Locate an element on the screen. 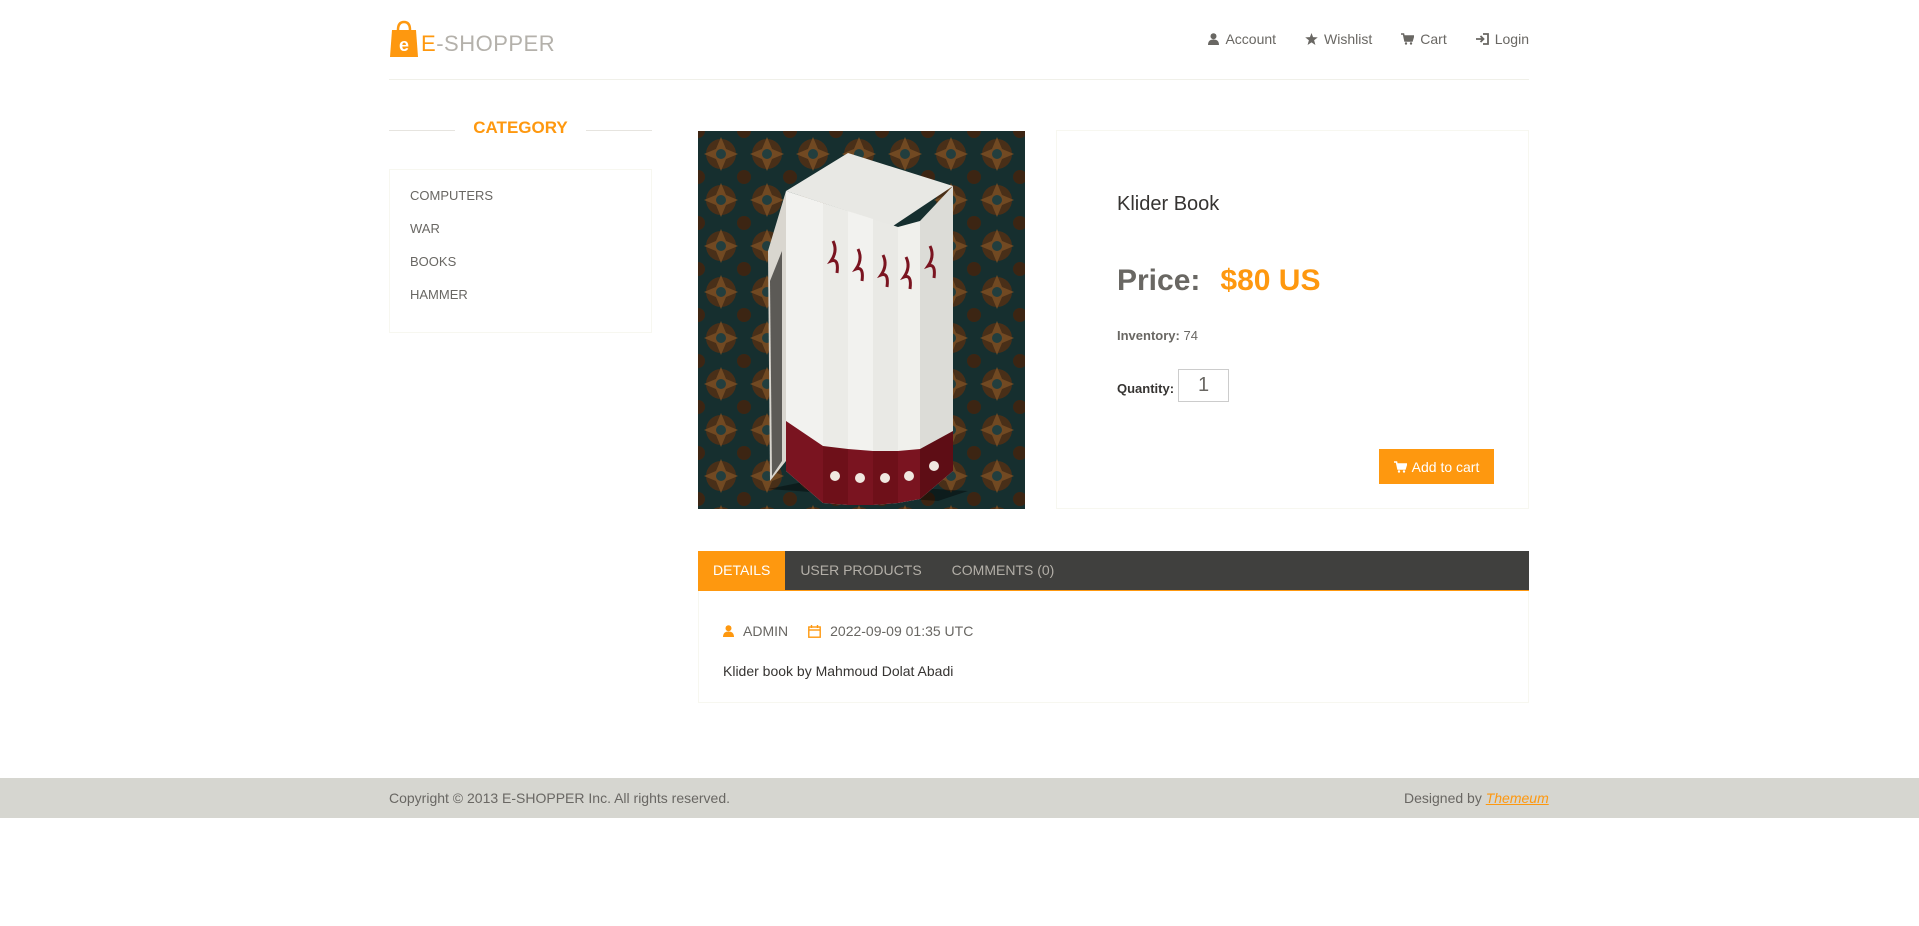 The image size is (1919, 926). sign-in-icon is located at coordinates (1482, 39).